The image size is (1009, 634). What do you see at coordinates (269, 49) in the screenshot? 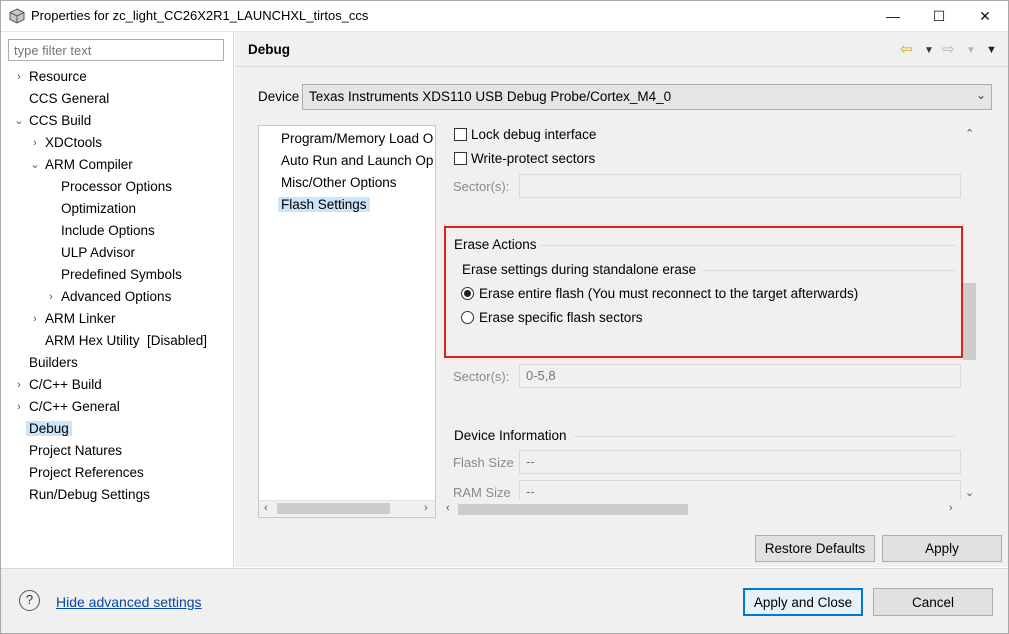
I see `page-title: Debug` at bounding box center [269, 49].